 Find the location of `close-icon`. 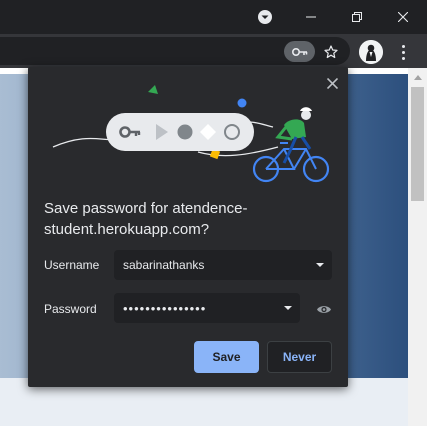

close-icon is located at coordinates (403, 17).